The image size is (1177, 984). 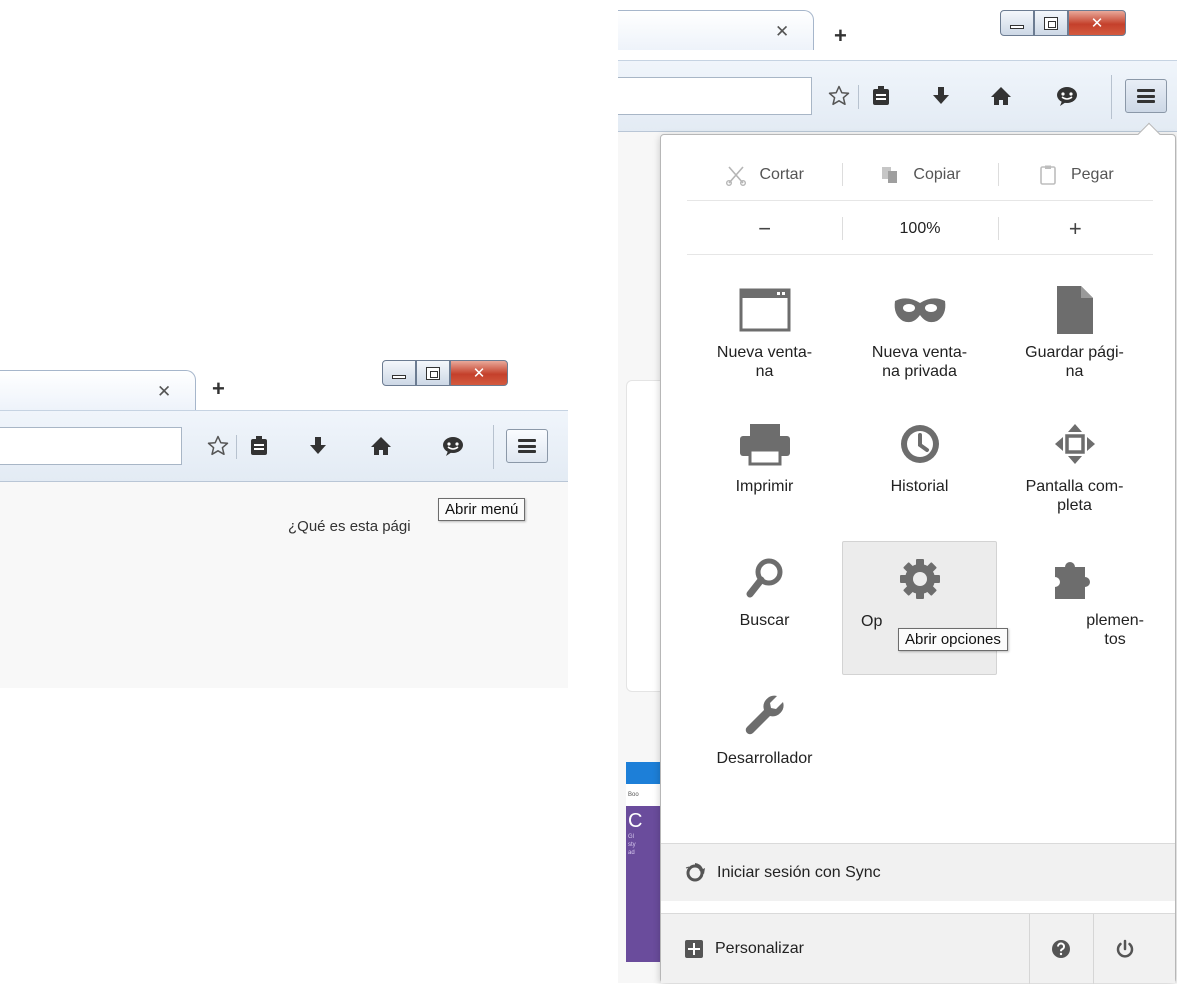 What do you see at coordinates (781, 174) in the screenshot?
I see `cut-label: Cortar` at bounding box center [781, 174].